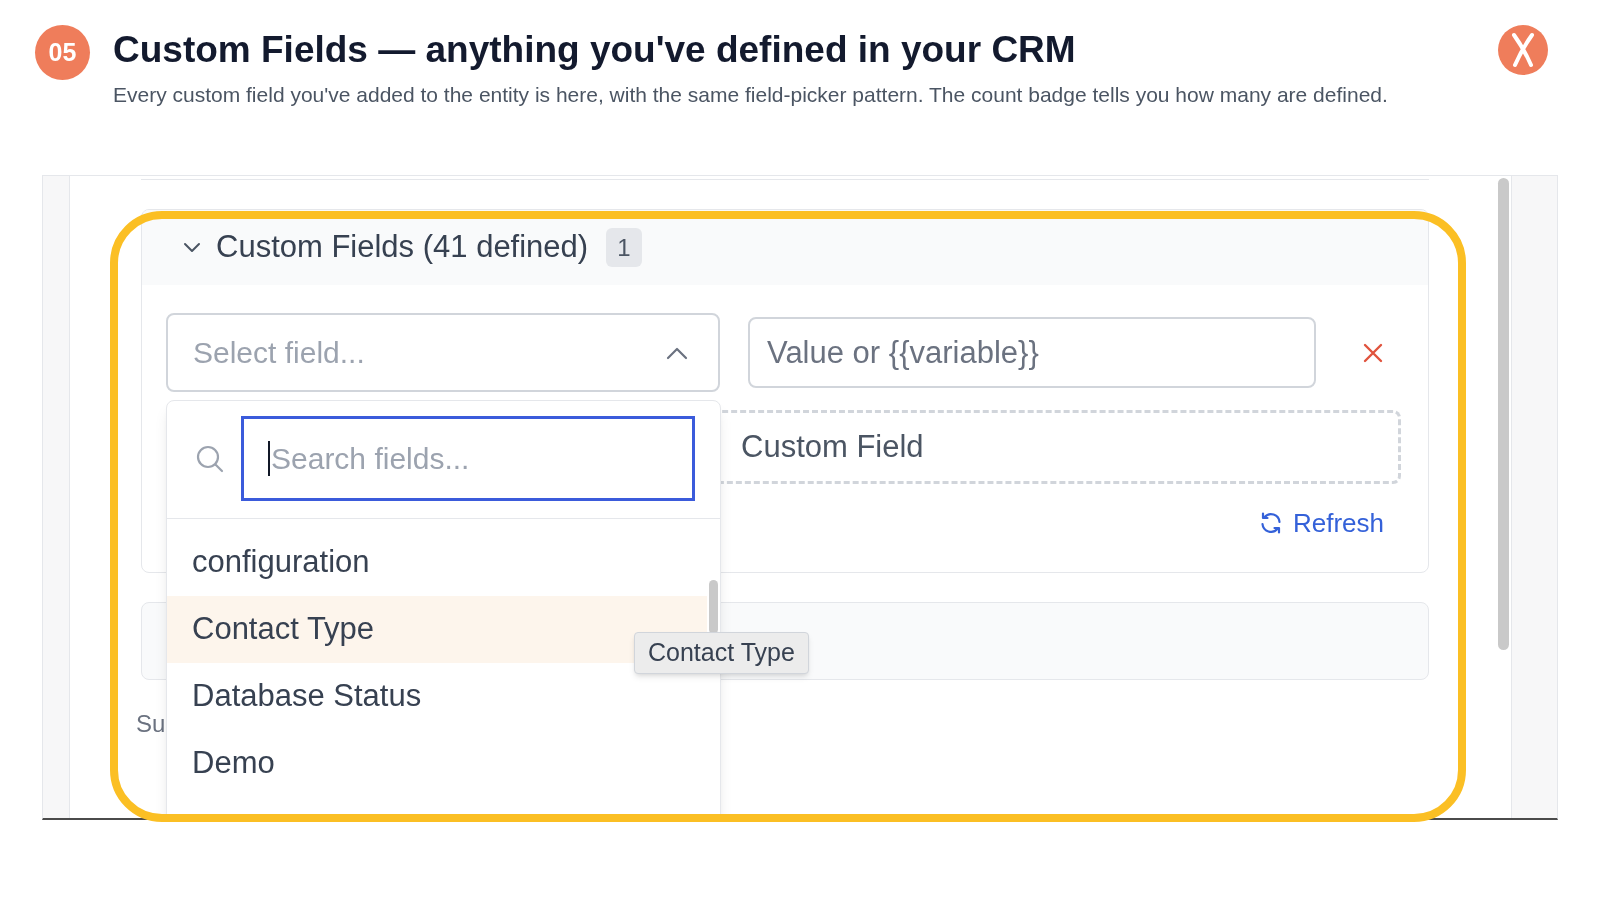  Describe the element at coordinates (269, 458) in the screenshot. I see `text-cursor-icon` at that location.